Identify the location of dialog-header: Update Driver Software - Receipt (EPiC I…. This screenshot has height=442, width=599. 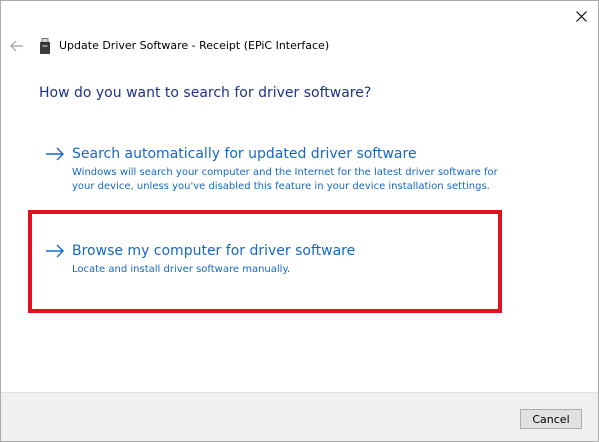
(299, 46).